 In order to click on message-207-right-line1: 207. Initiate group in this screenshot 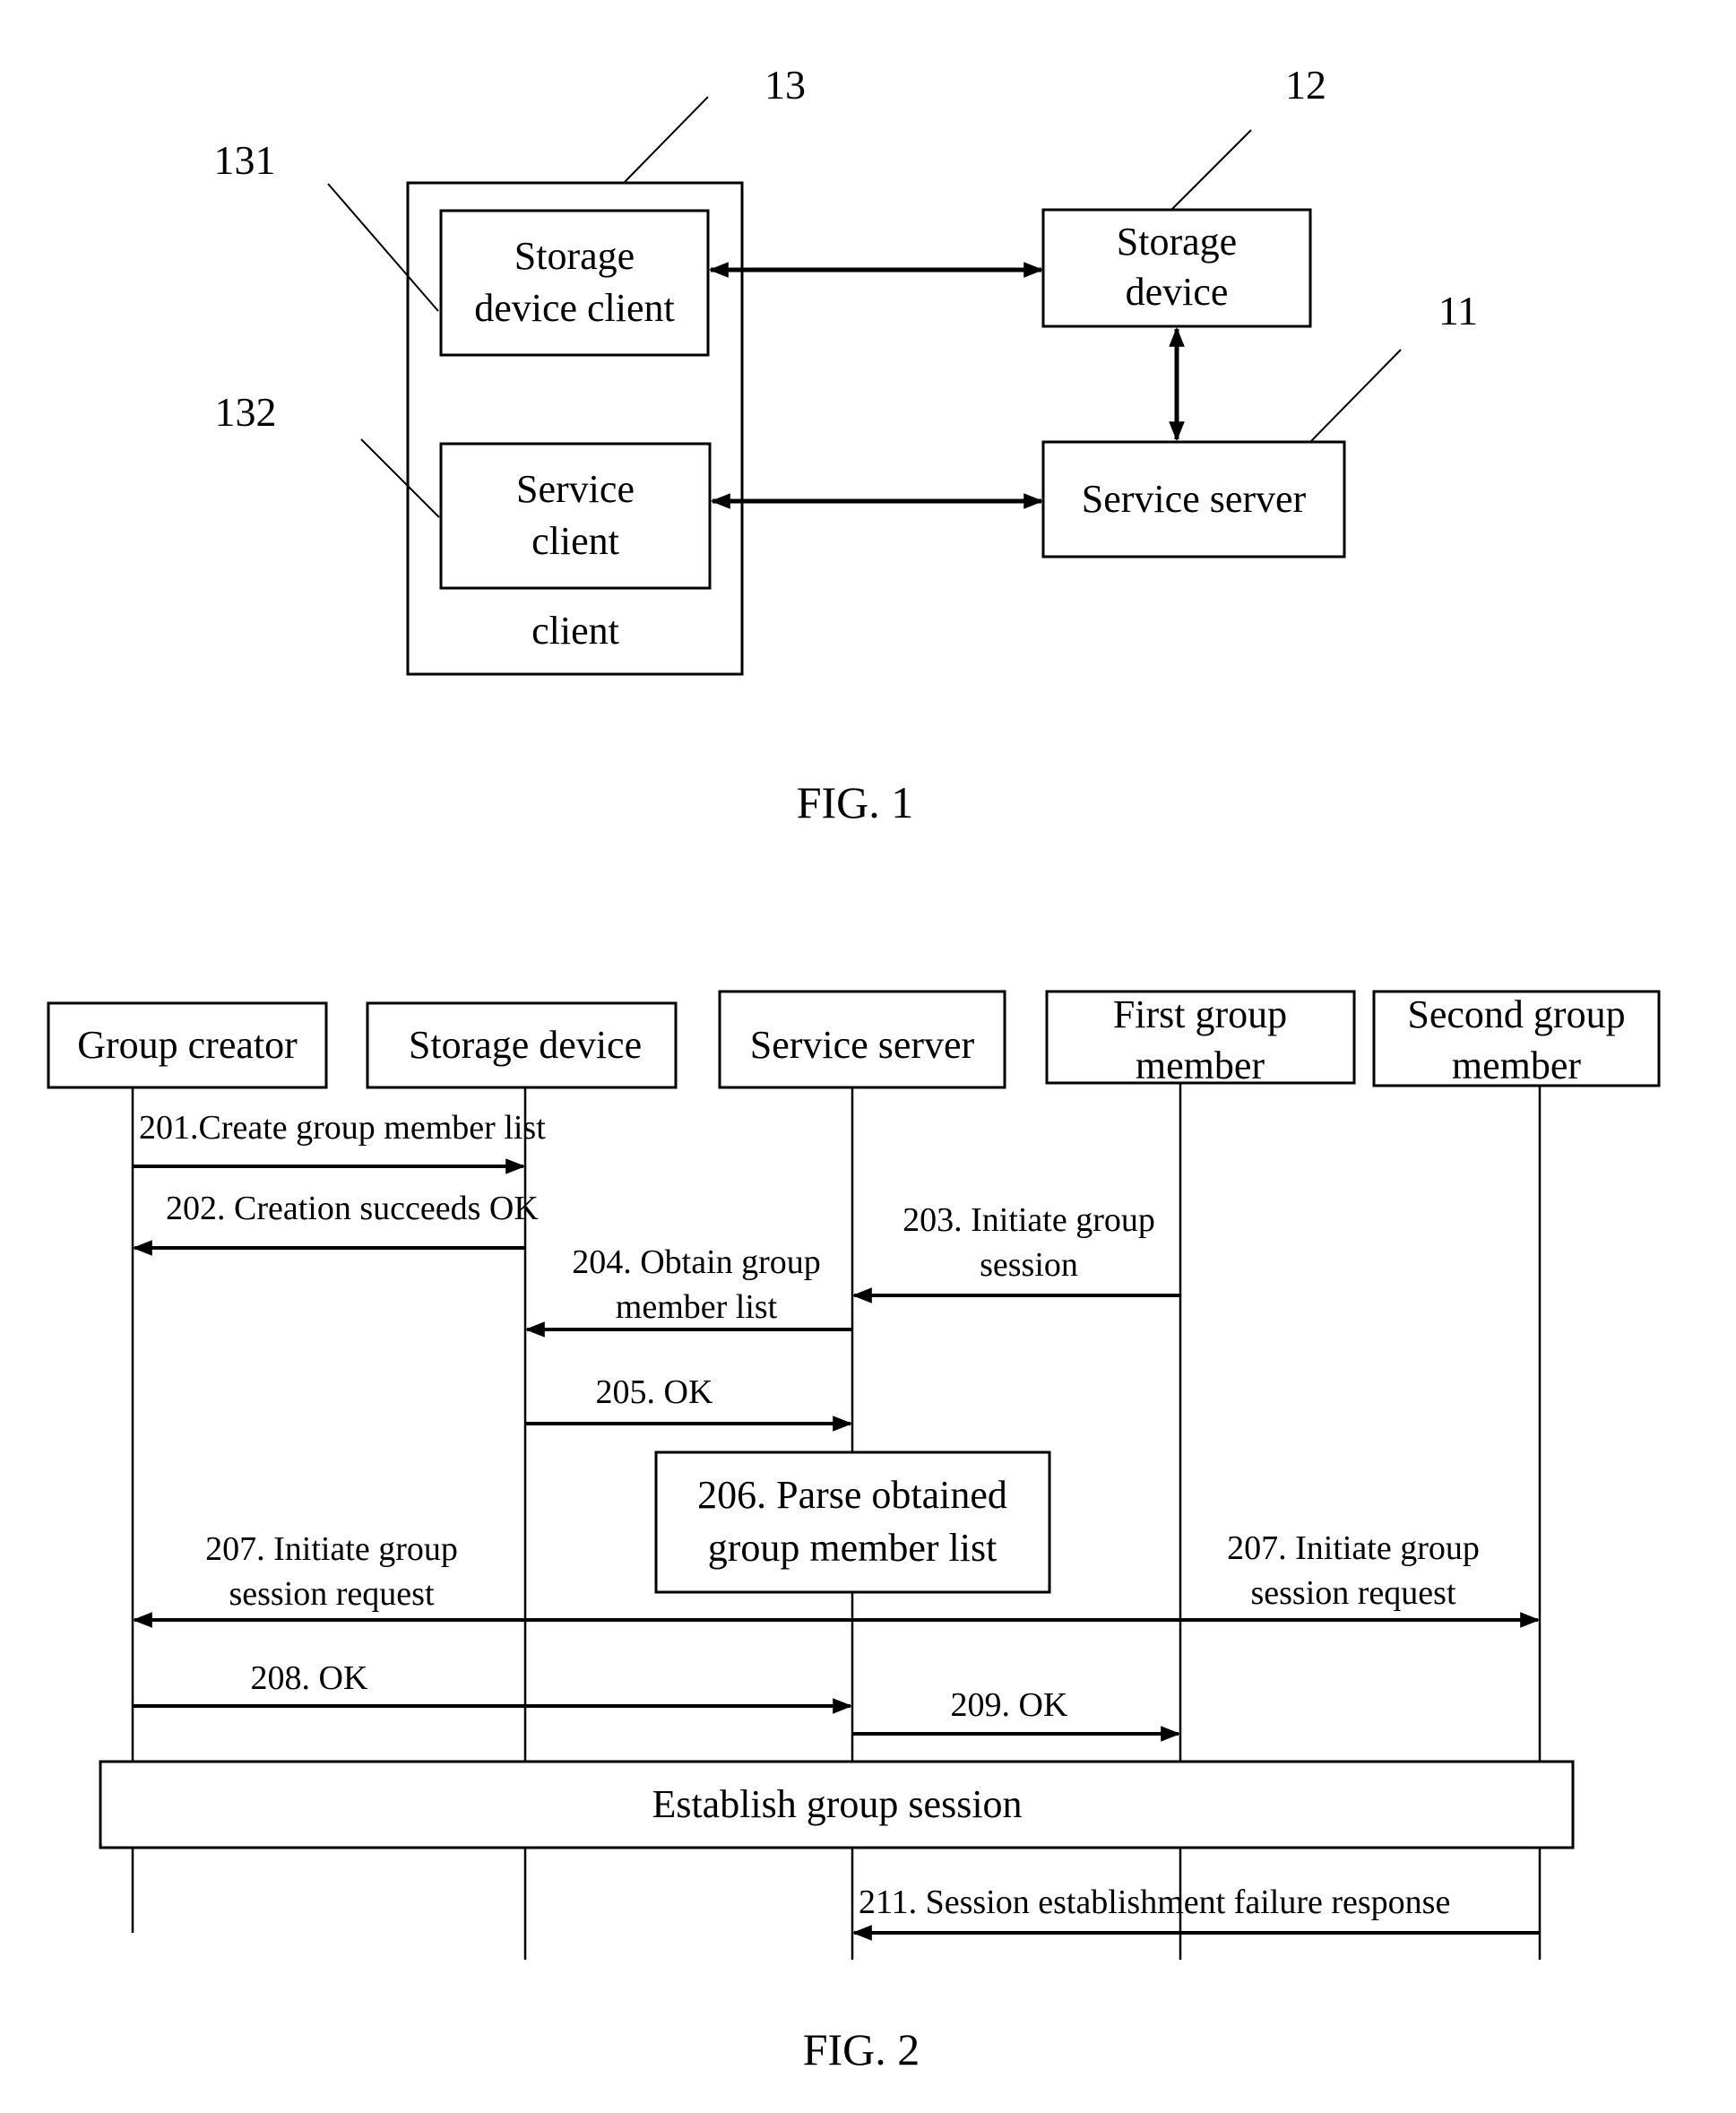, I will do `click(1353, 1548)`.